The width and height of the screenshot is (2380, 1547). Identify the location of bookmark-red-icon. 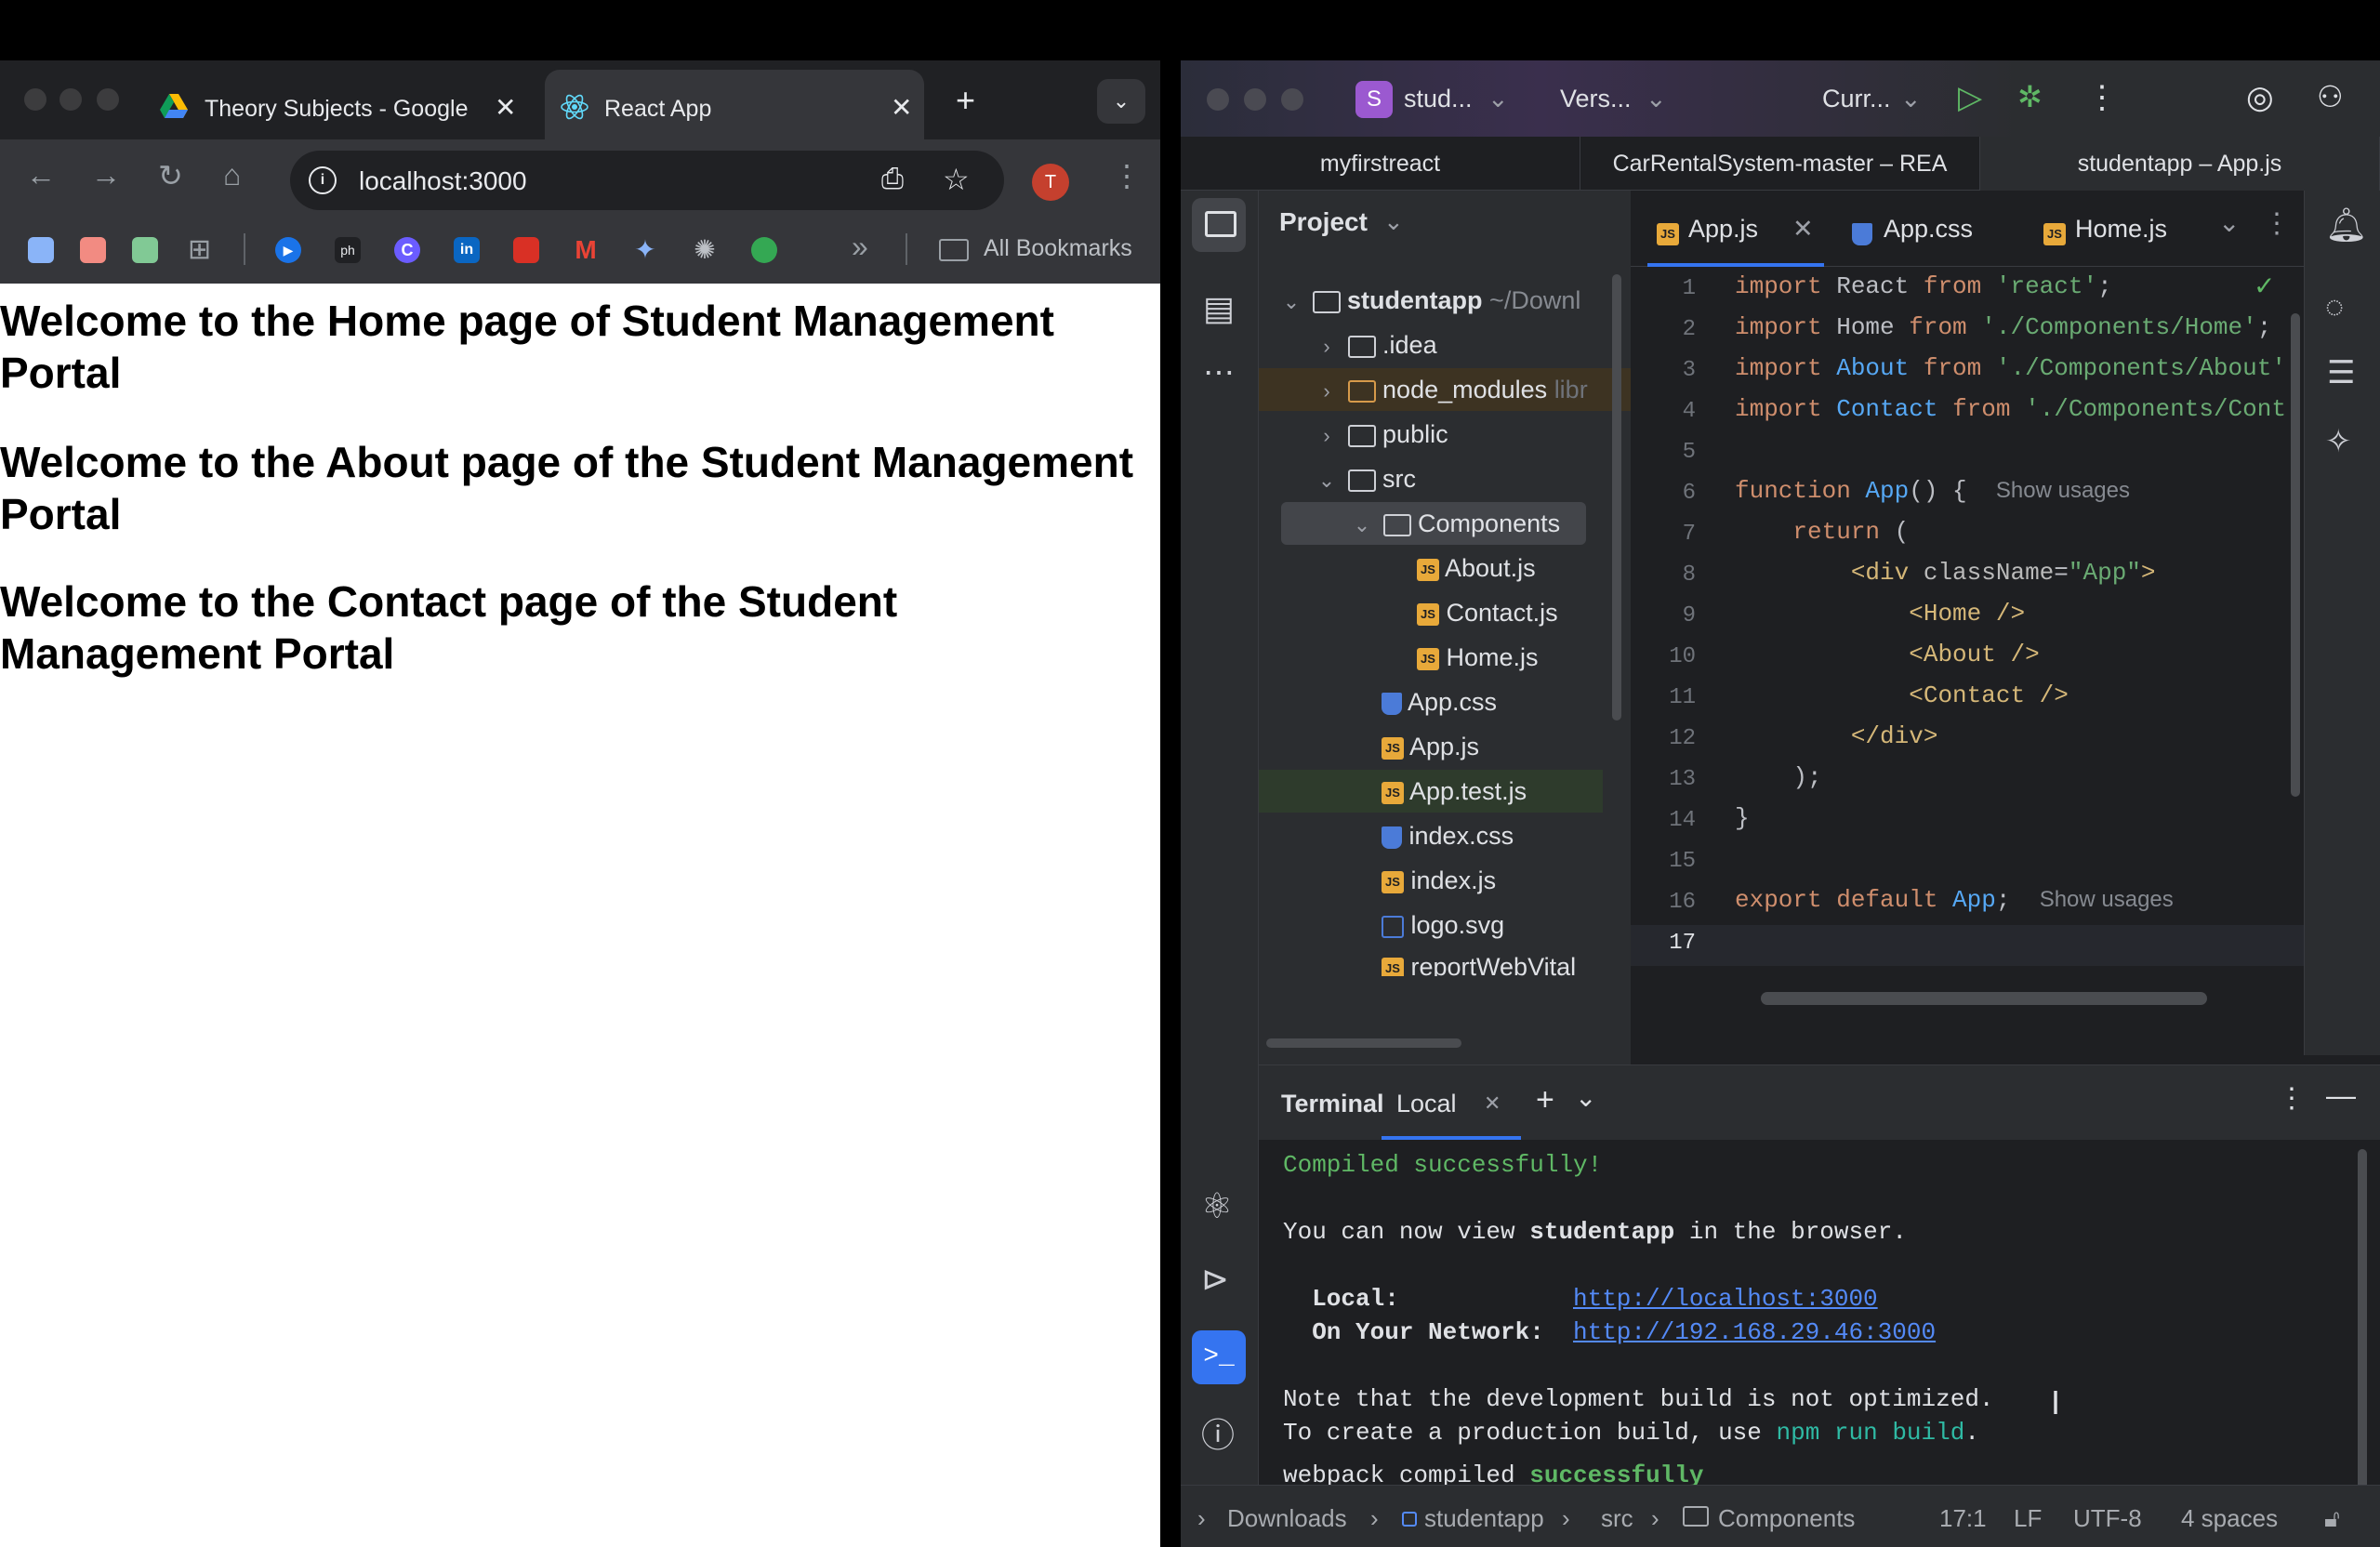
(93, 250).